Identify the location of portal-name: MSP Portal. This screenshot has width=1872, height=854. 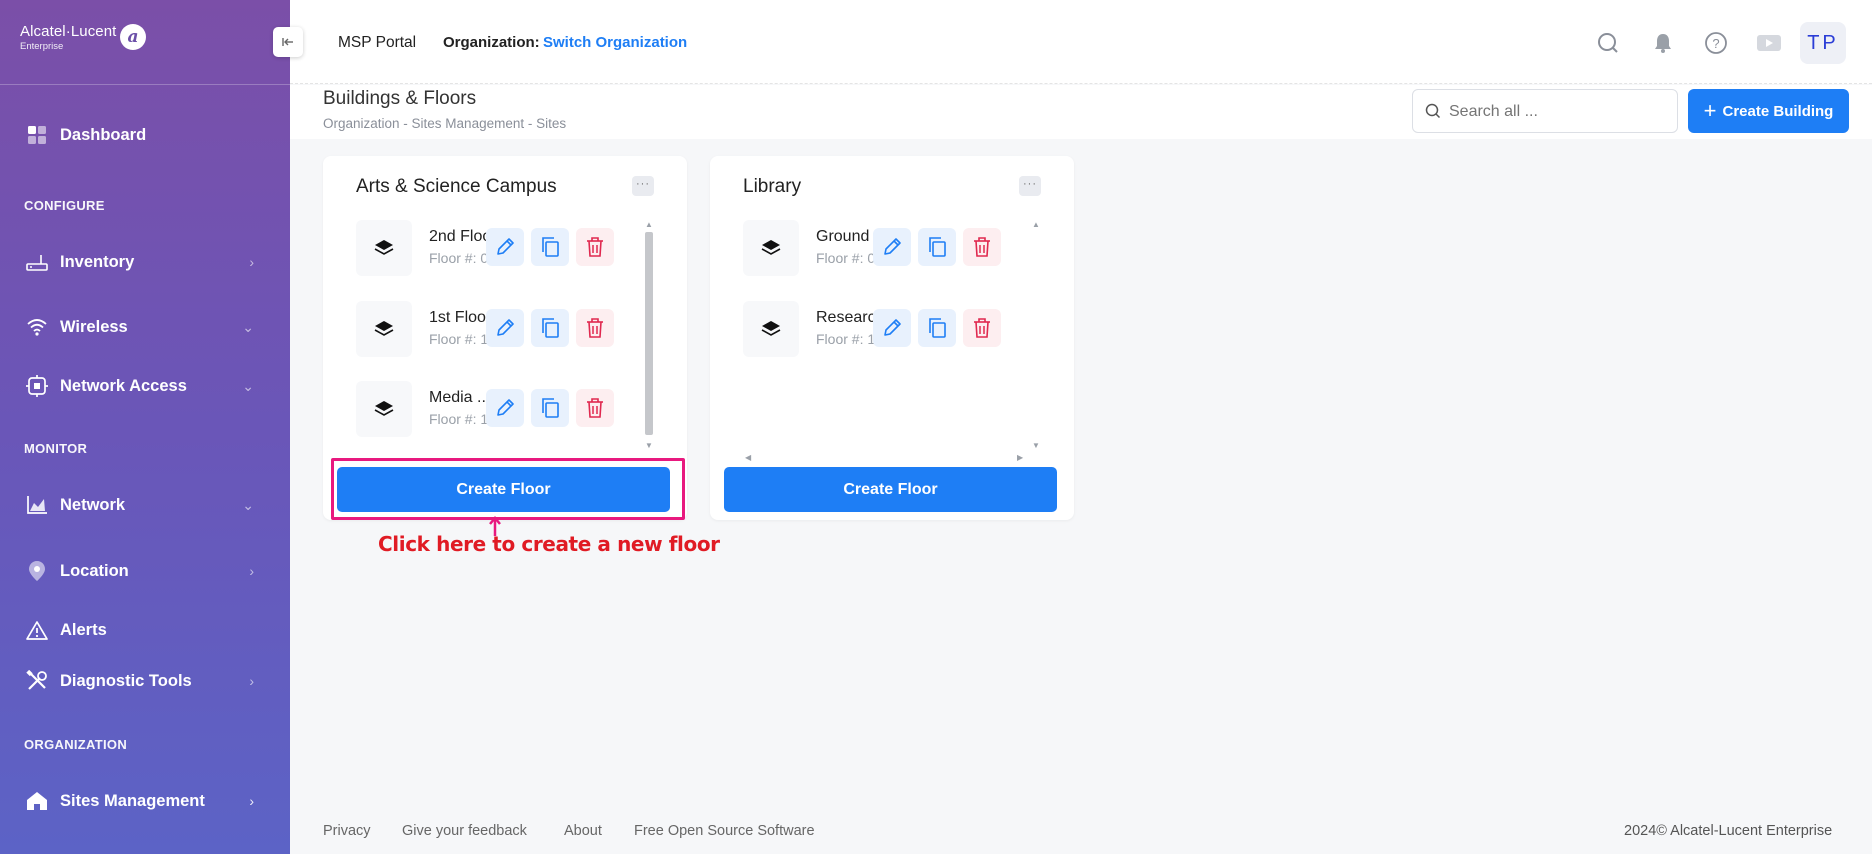
(377, 42).